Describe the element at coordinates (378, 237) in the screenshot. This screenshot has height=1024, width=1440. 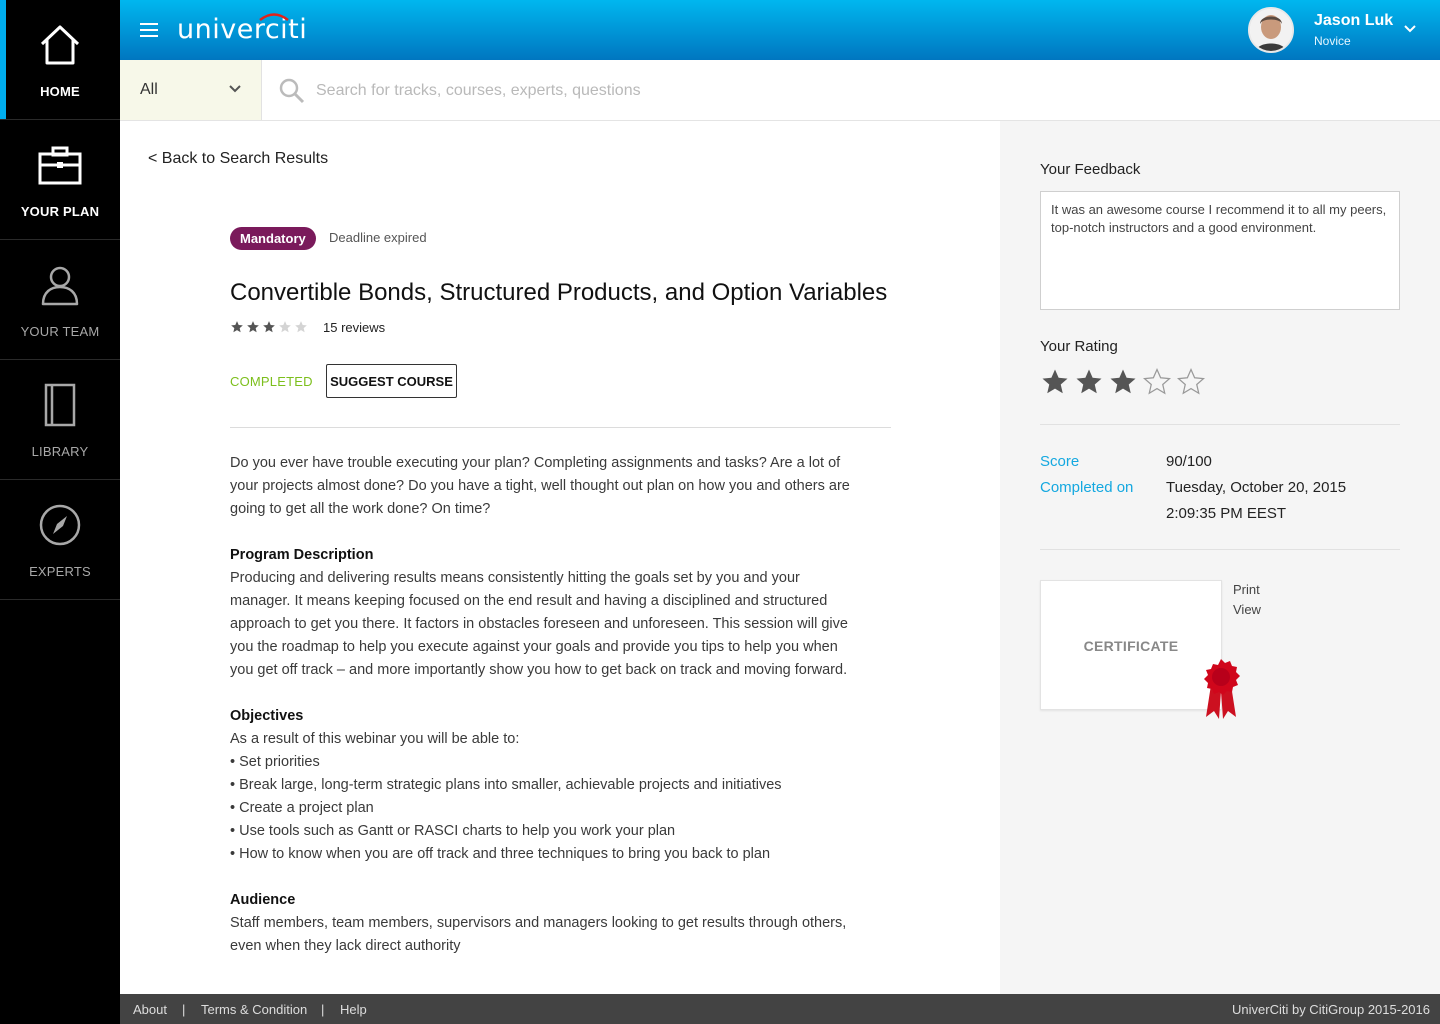
I see `deadline-status: Deadline expired` at that location.